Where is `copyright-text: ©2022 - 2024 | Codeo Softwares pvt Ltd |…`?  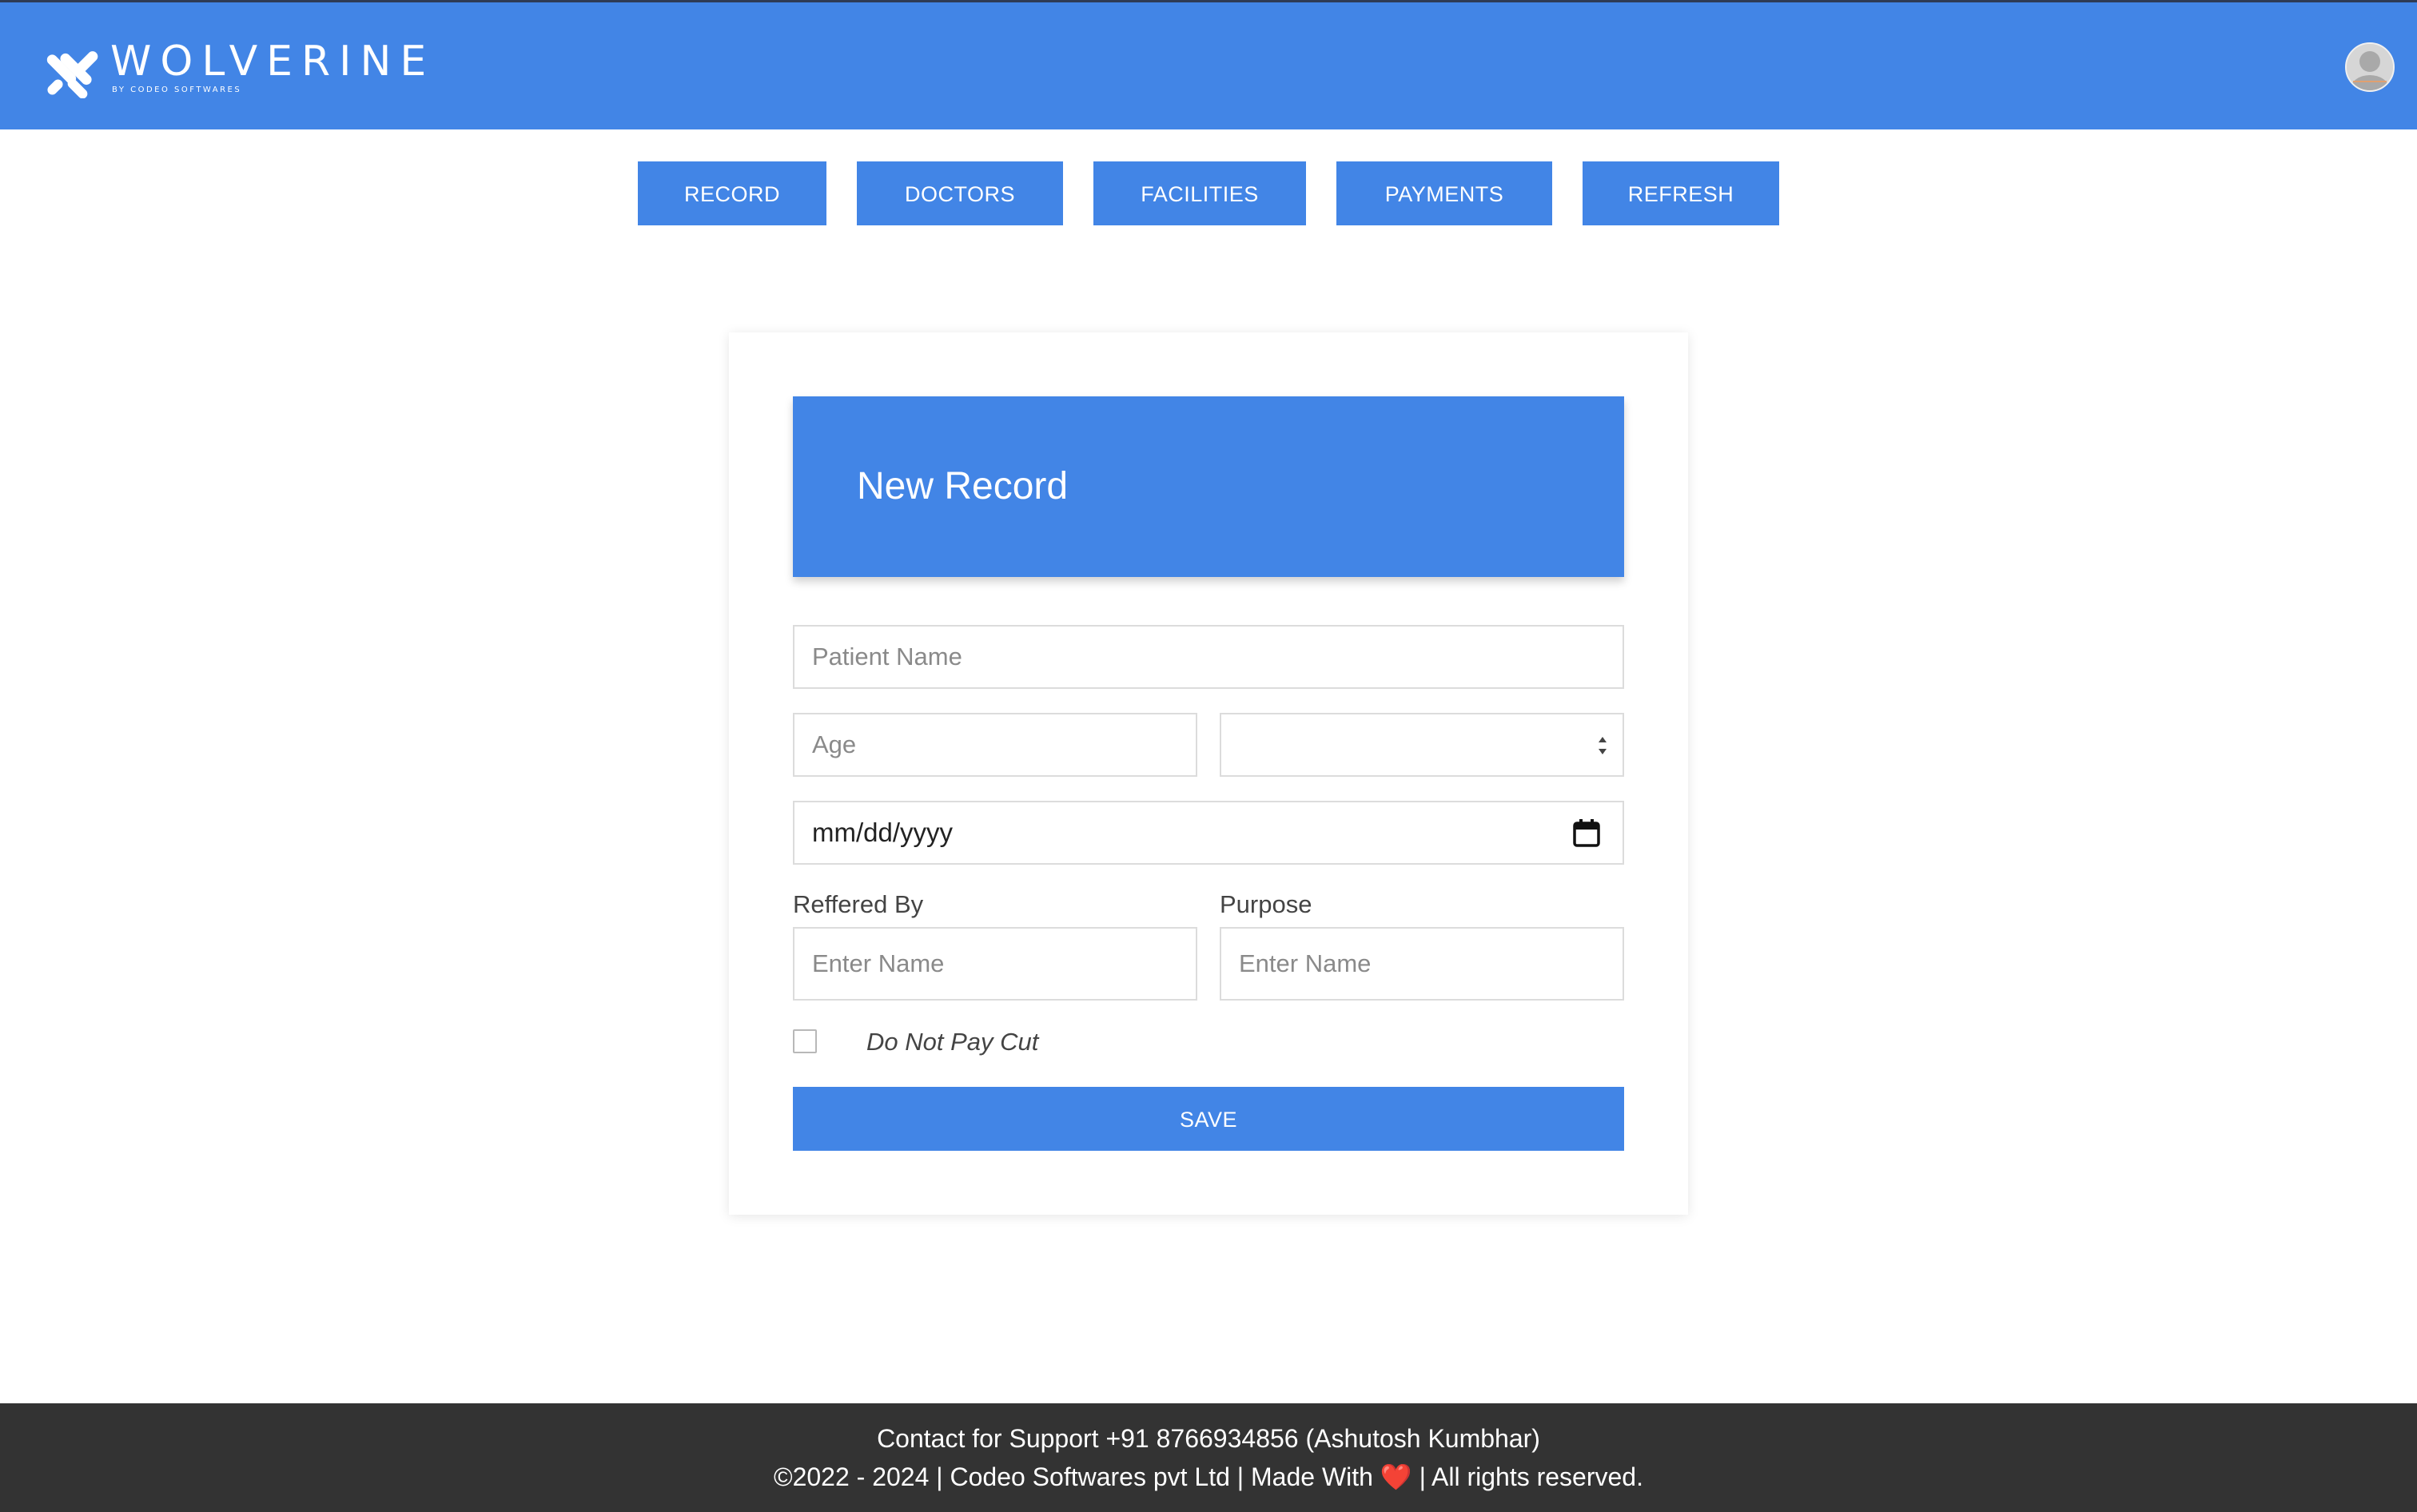
copyright-text: ©2022 - 2024 | Codeo Softwares pvt Ltd |… is located at coordinates (1208, 1476).